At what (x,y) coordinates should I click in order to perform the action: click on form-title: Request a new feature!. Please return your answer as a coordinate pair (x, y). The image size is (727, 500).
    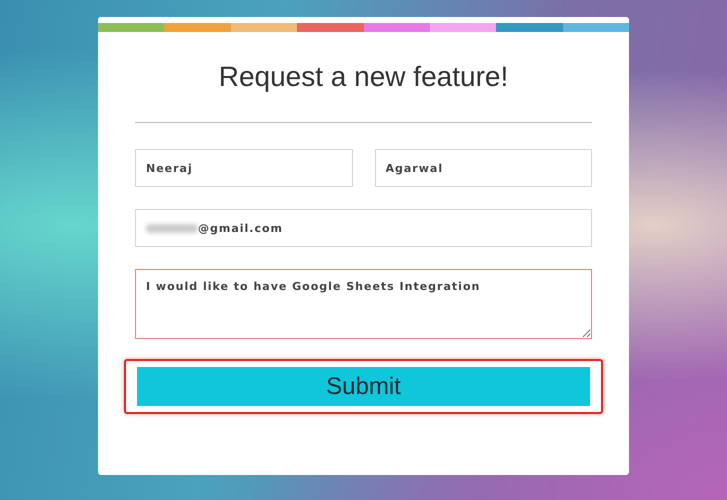
    Looking at the image, I should click on (364, 77).